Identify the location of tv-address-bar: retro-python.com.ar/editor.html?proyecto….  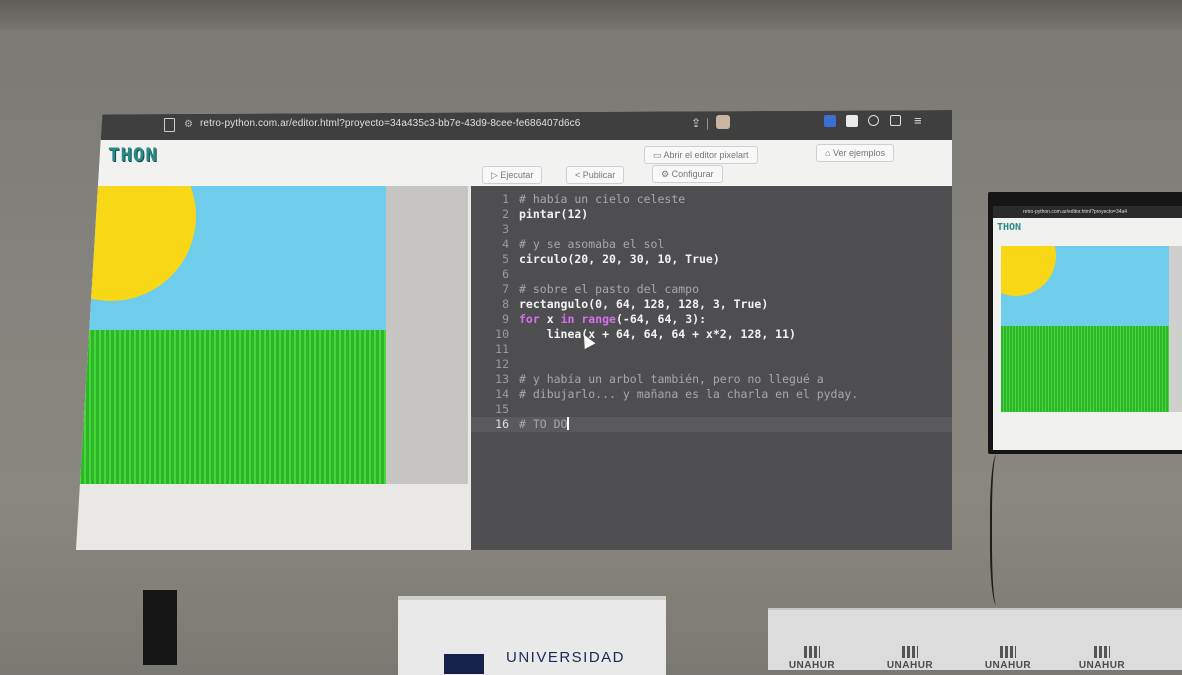
(1087, 212).